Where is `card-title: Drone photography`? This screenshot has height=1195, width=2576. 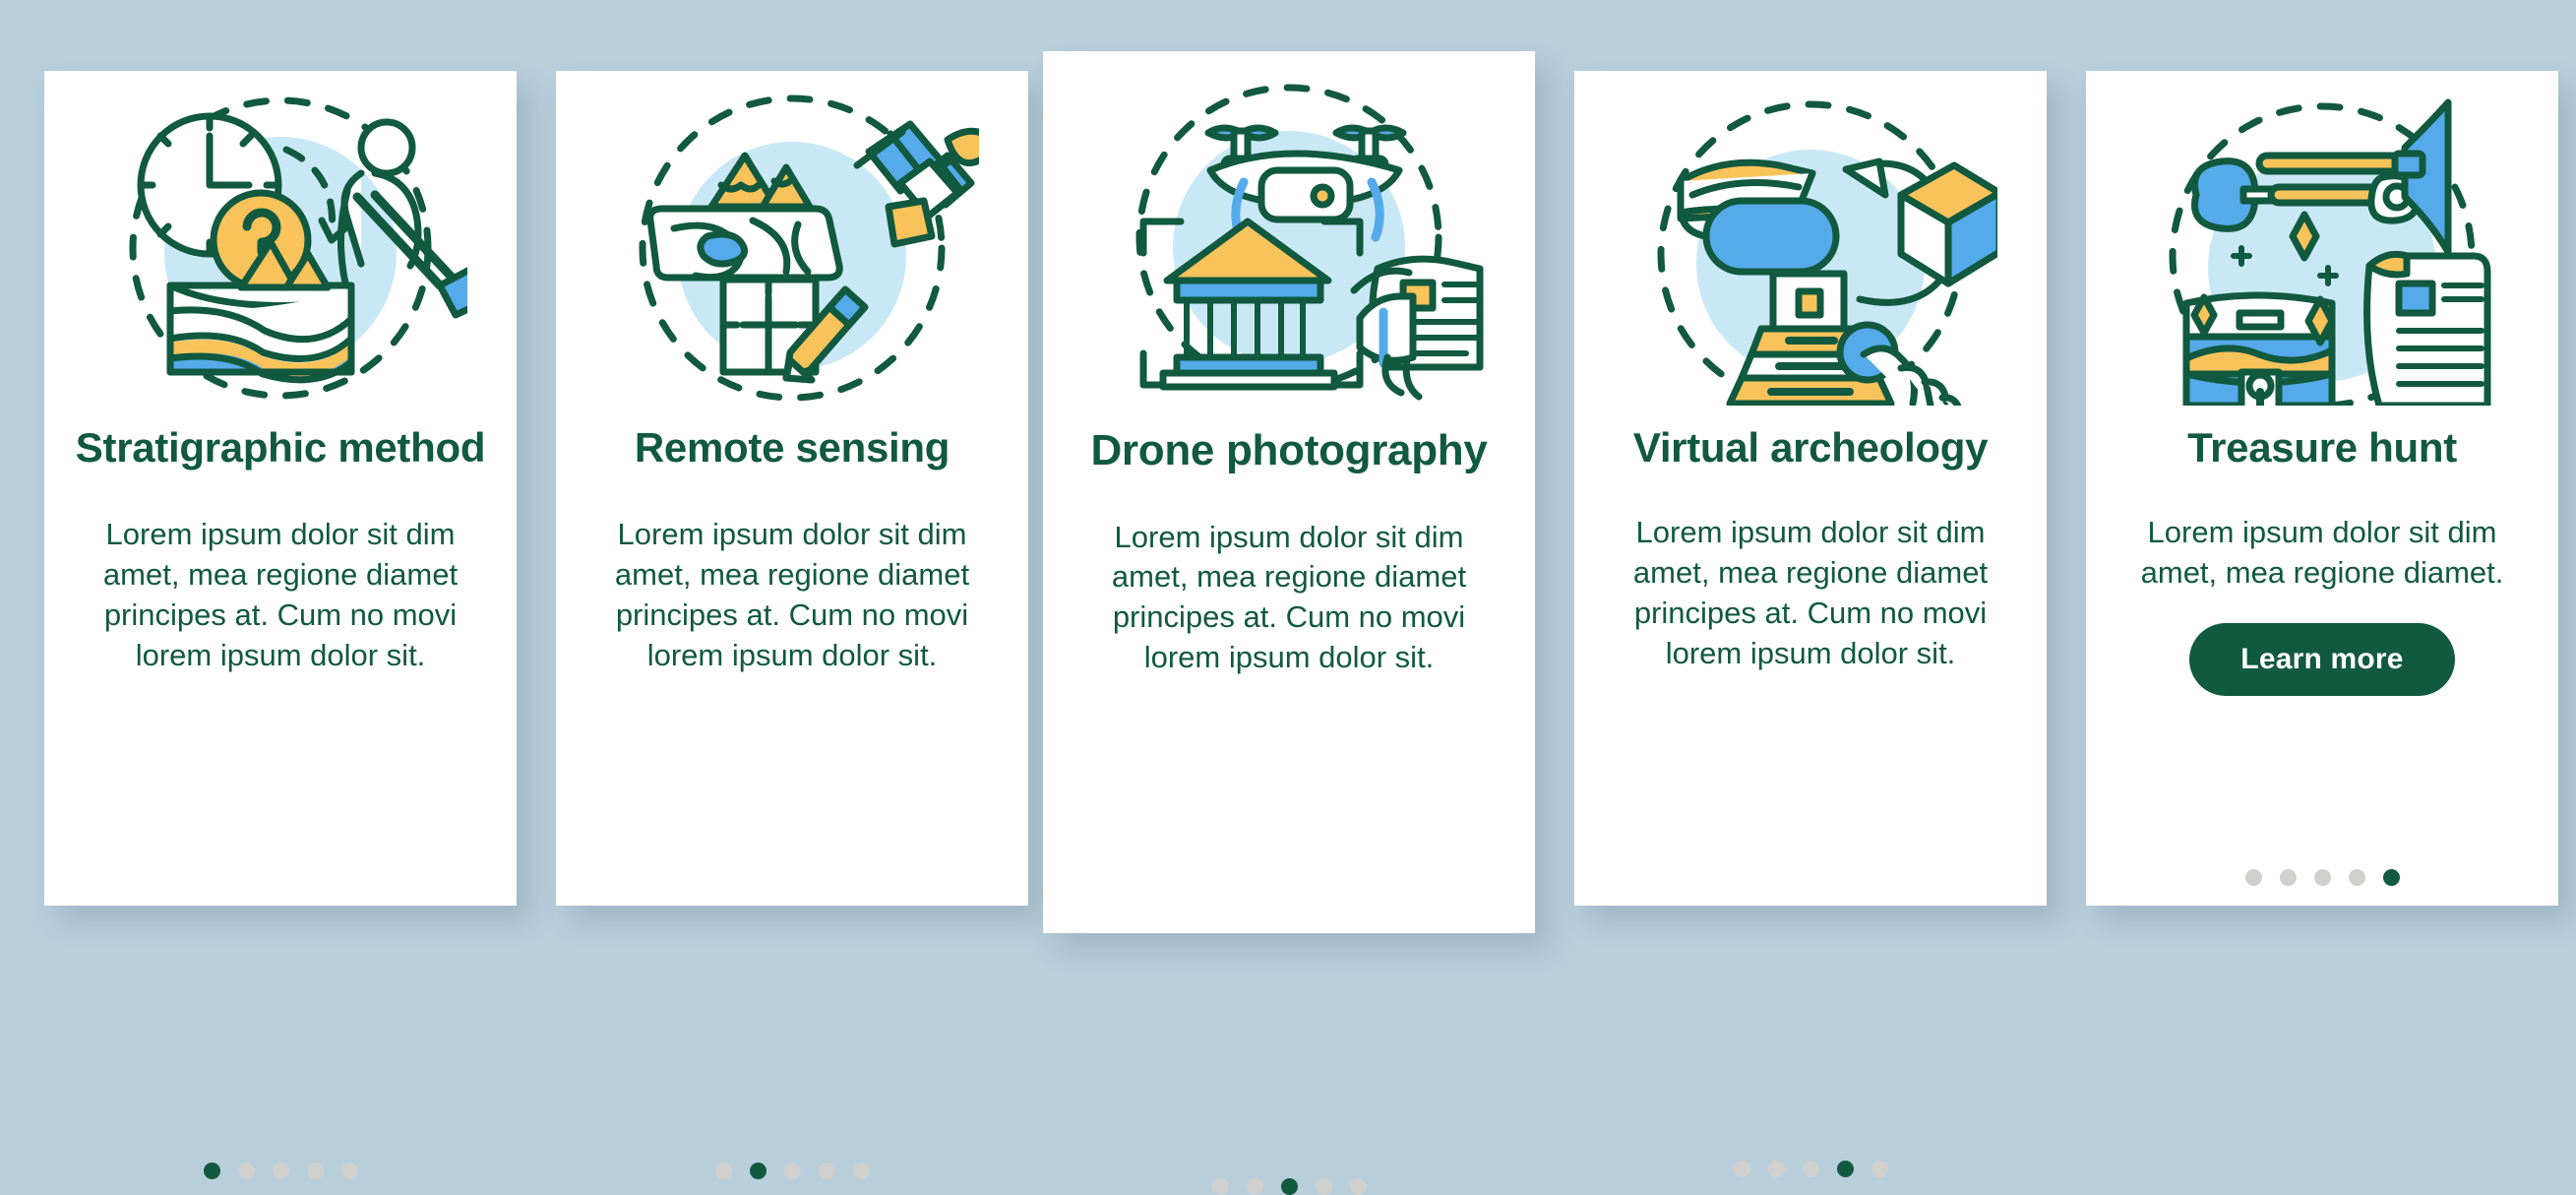
card-title: Drone photography is located at coordinates (1289, 450).